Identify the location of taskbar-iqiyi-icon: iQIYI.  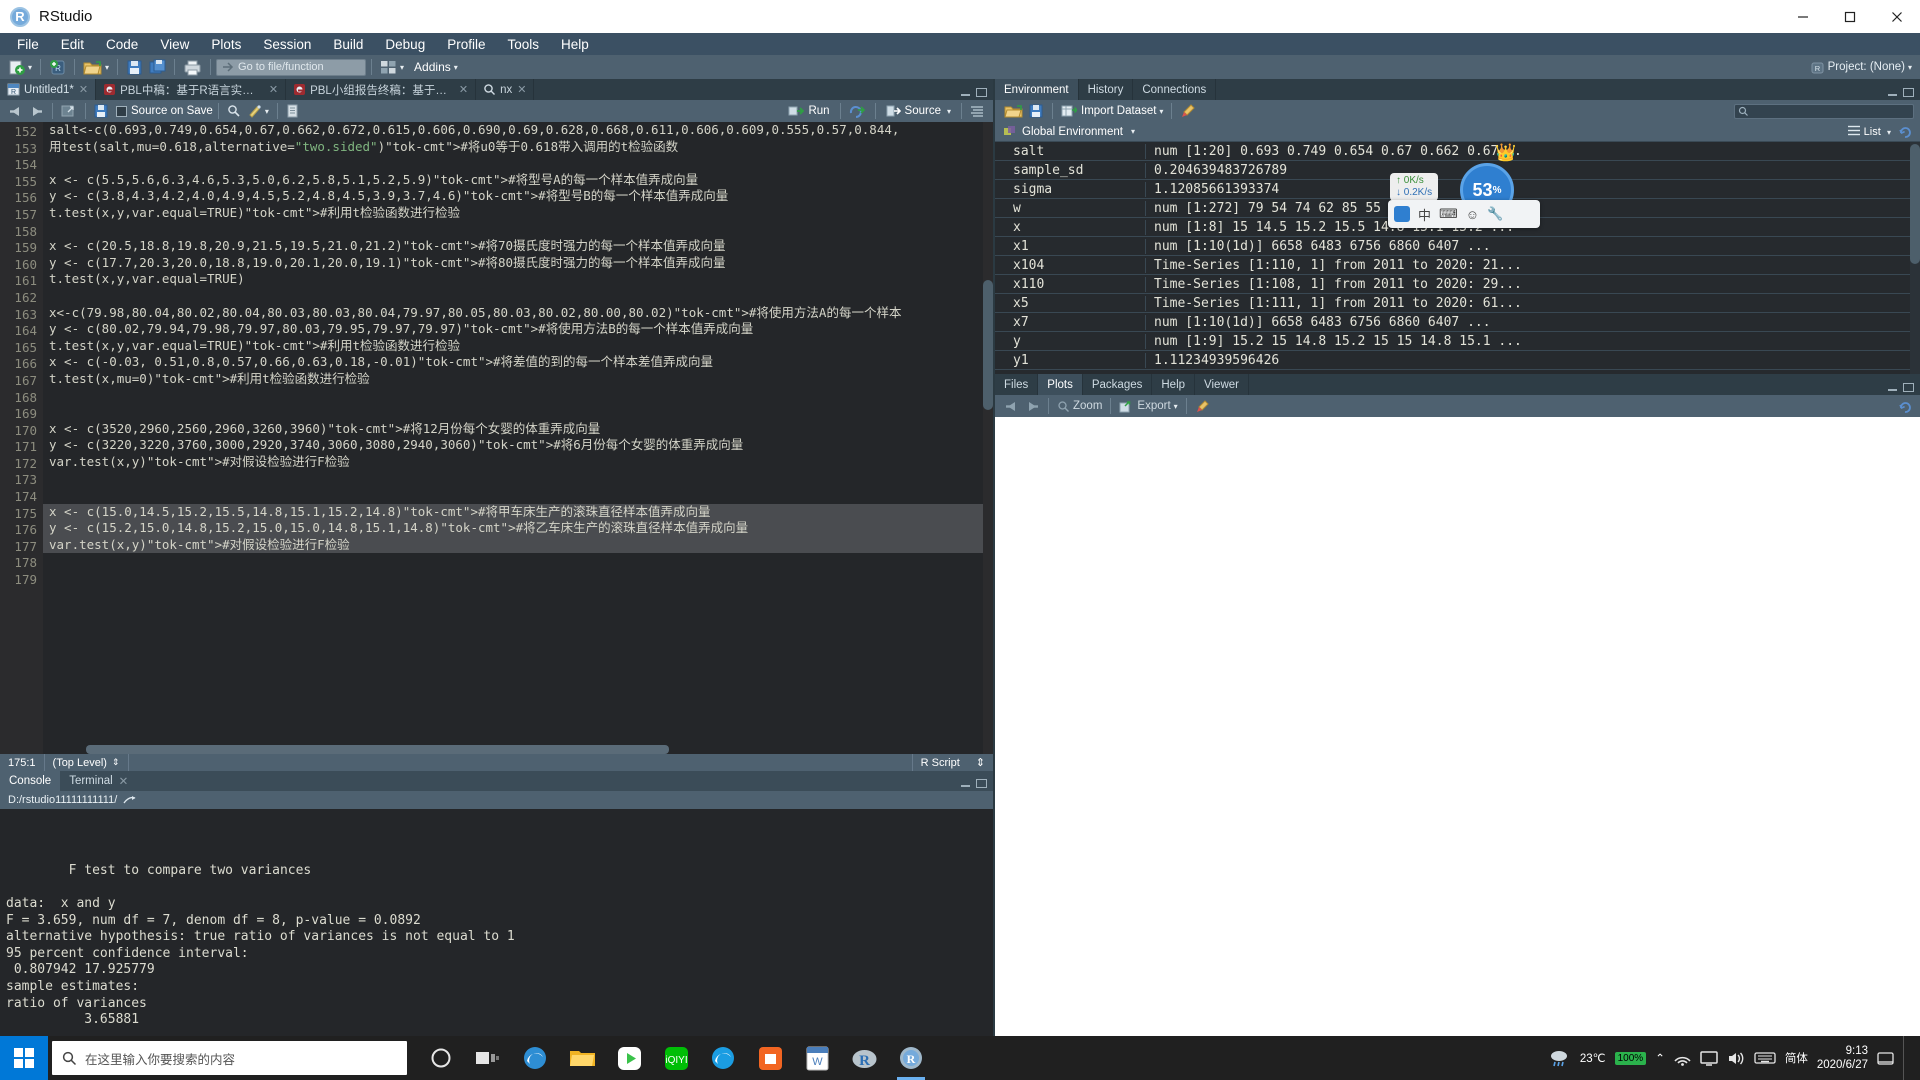
(676, 1058).